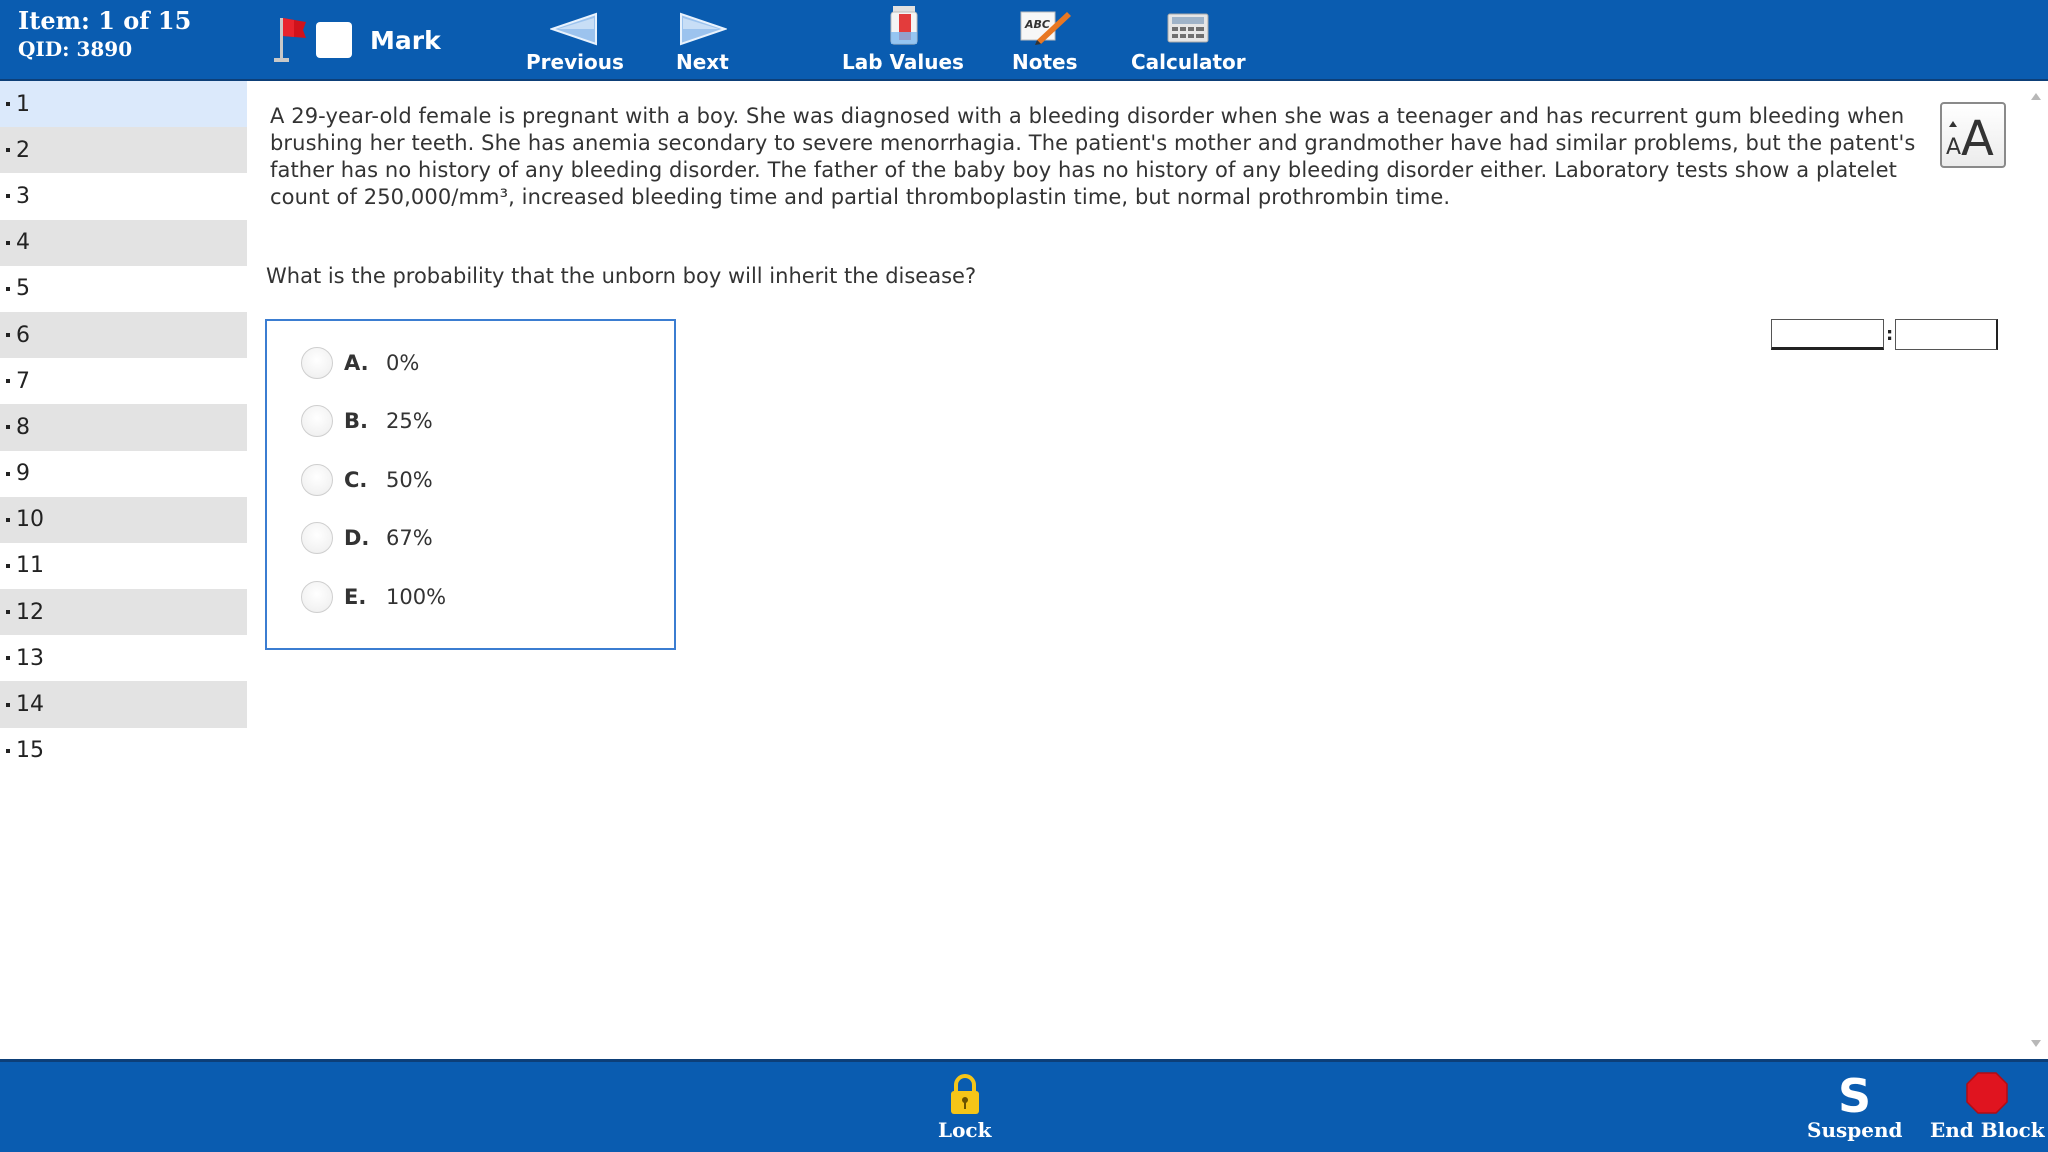 The width and height of the screenshot is (2048, 1152). I want to click on notes-icon: ABC, so click(1045, 28).